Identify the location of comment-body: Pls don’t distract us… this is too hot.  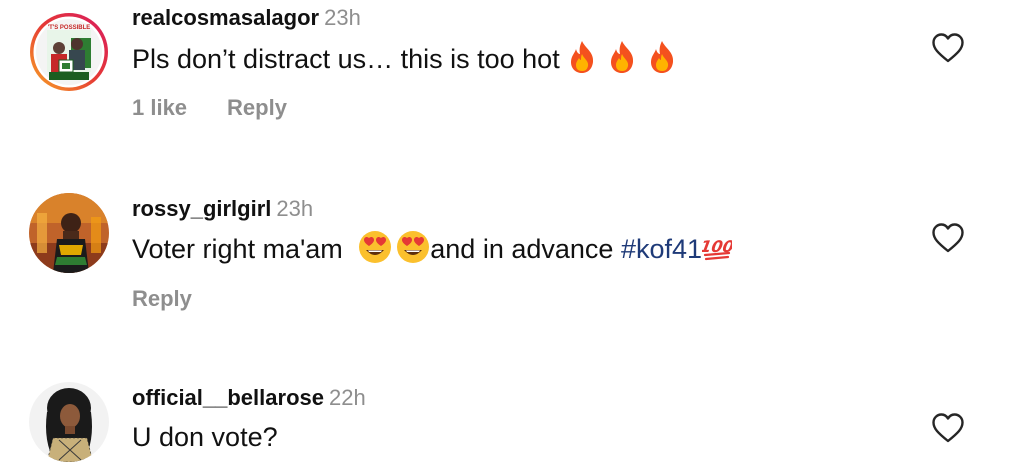
(346, 59).